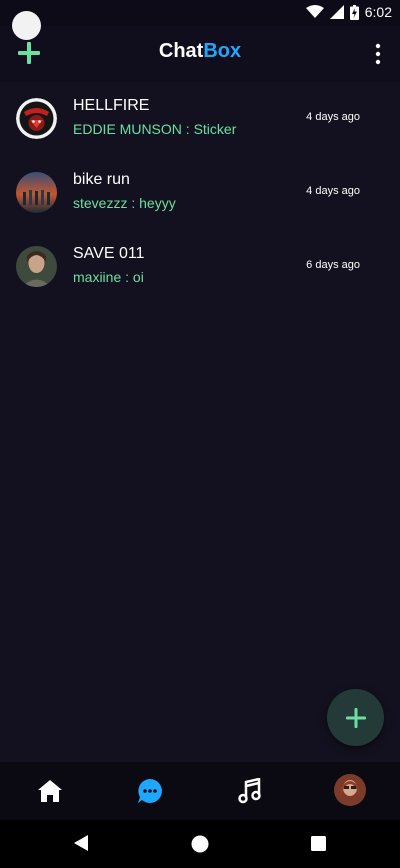 This screenshot has width=400, height=868. Describe the element at coordinates (26, 25) in the screenshot. I see `floating-bubble` at that location.